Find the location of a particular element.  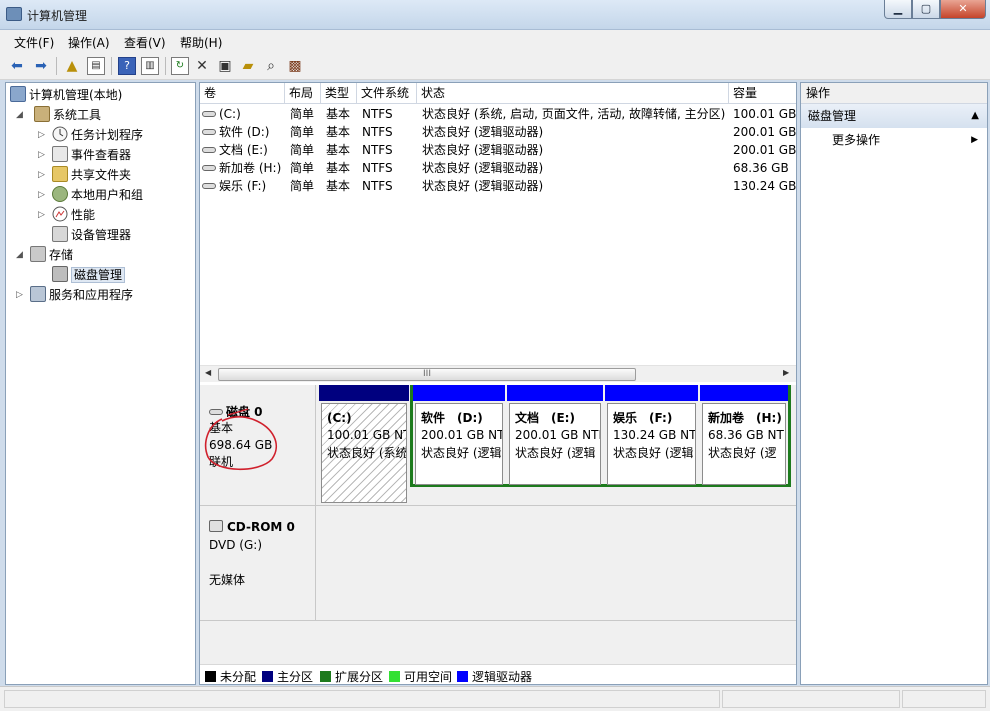

disk-row-divider is located at coordinates (498, 620).